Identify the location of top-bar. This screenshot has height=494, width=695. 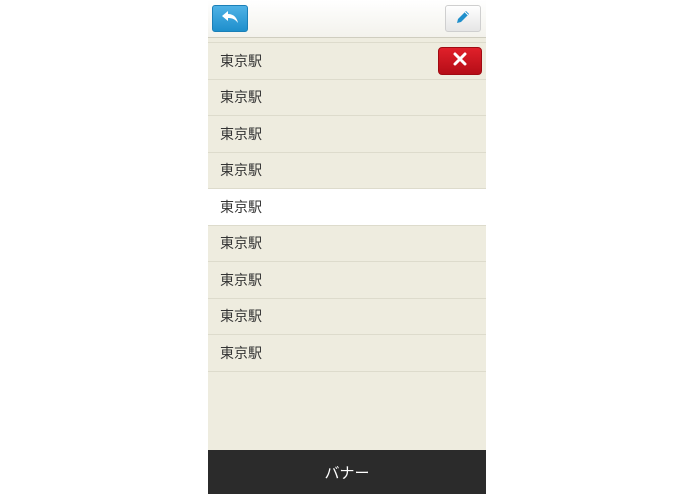
(347, 19).